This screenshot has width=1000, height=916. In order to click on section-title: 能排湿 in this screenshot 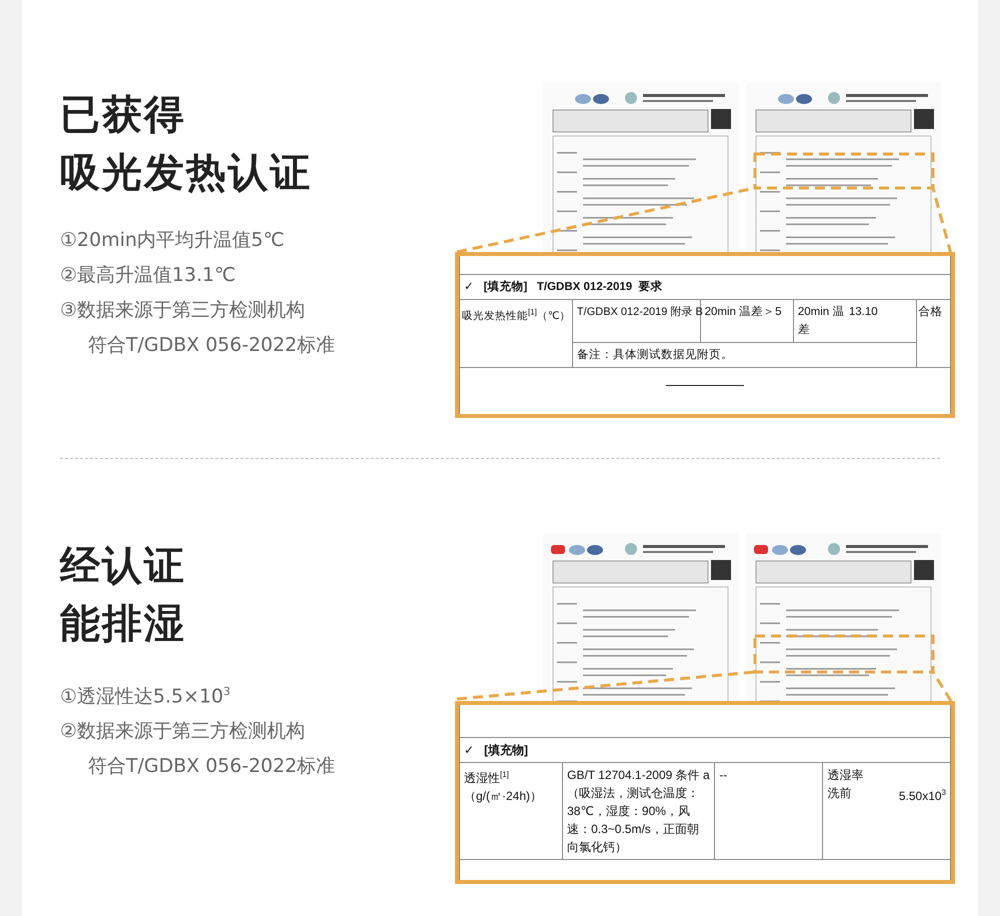, I will do `click(123, 624)`.